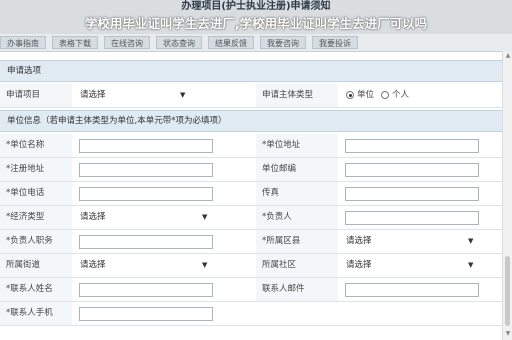 The height and width of the screenshot is (340, 512). I want to click on form-row: *联系人手机, so click(256, 314).